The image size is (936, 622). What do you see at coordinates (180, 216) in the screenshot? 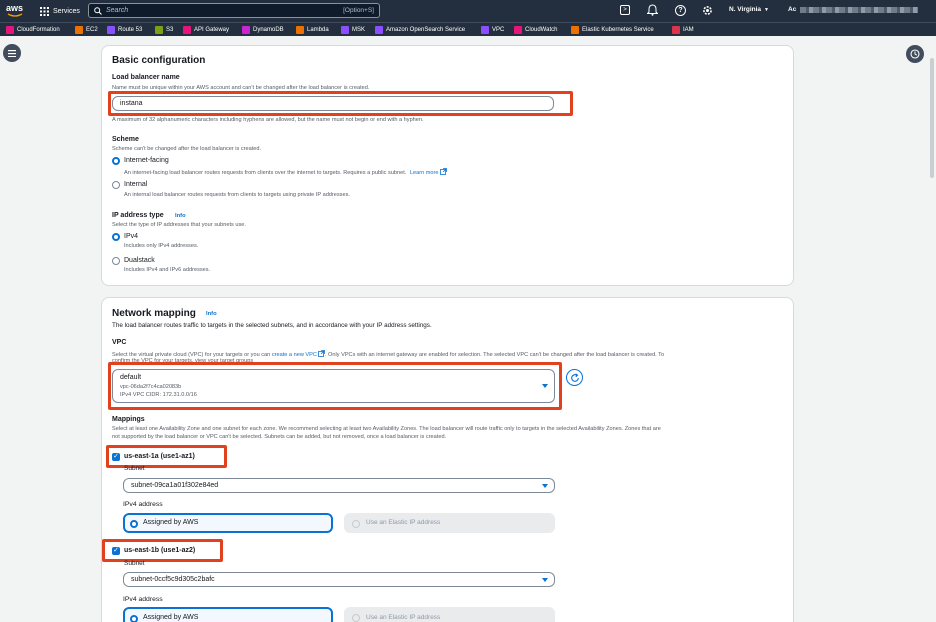
I see `ip-address-type-info-link: Info` at bounding box center [180, 216].